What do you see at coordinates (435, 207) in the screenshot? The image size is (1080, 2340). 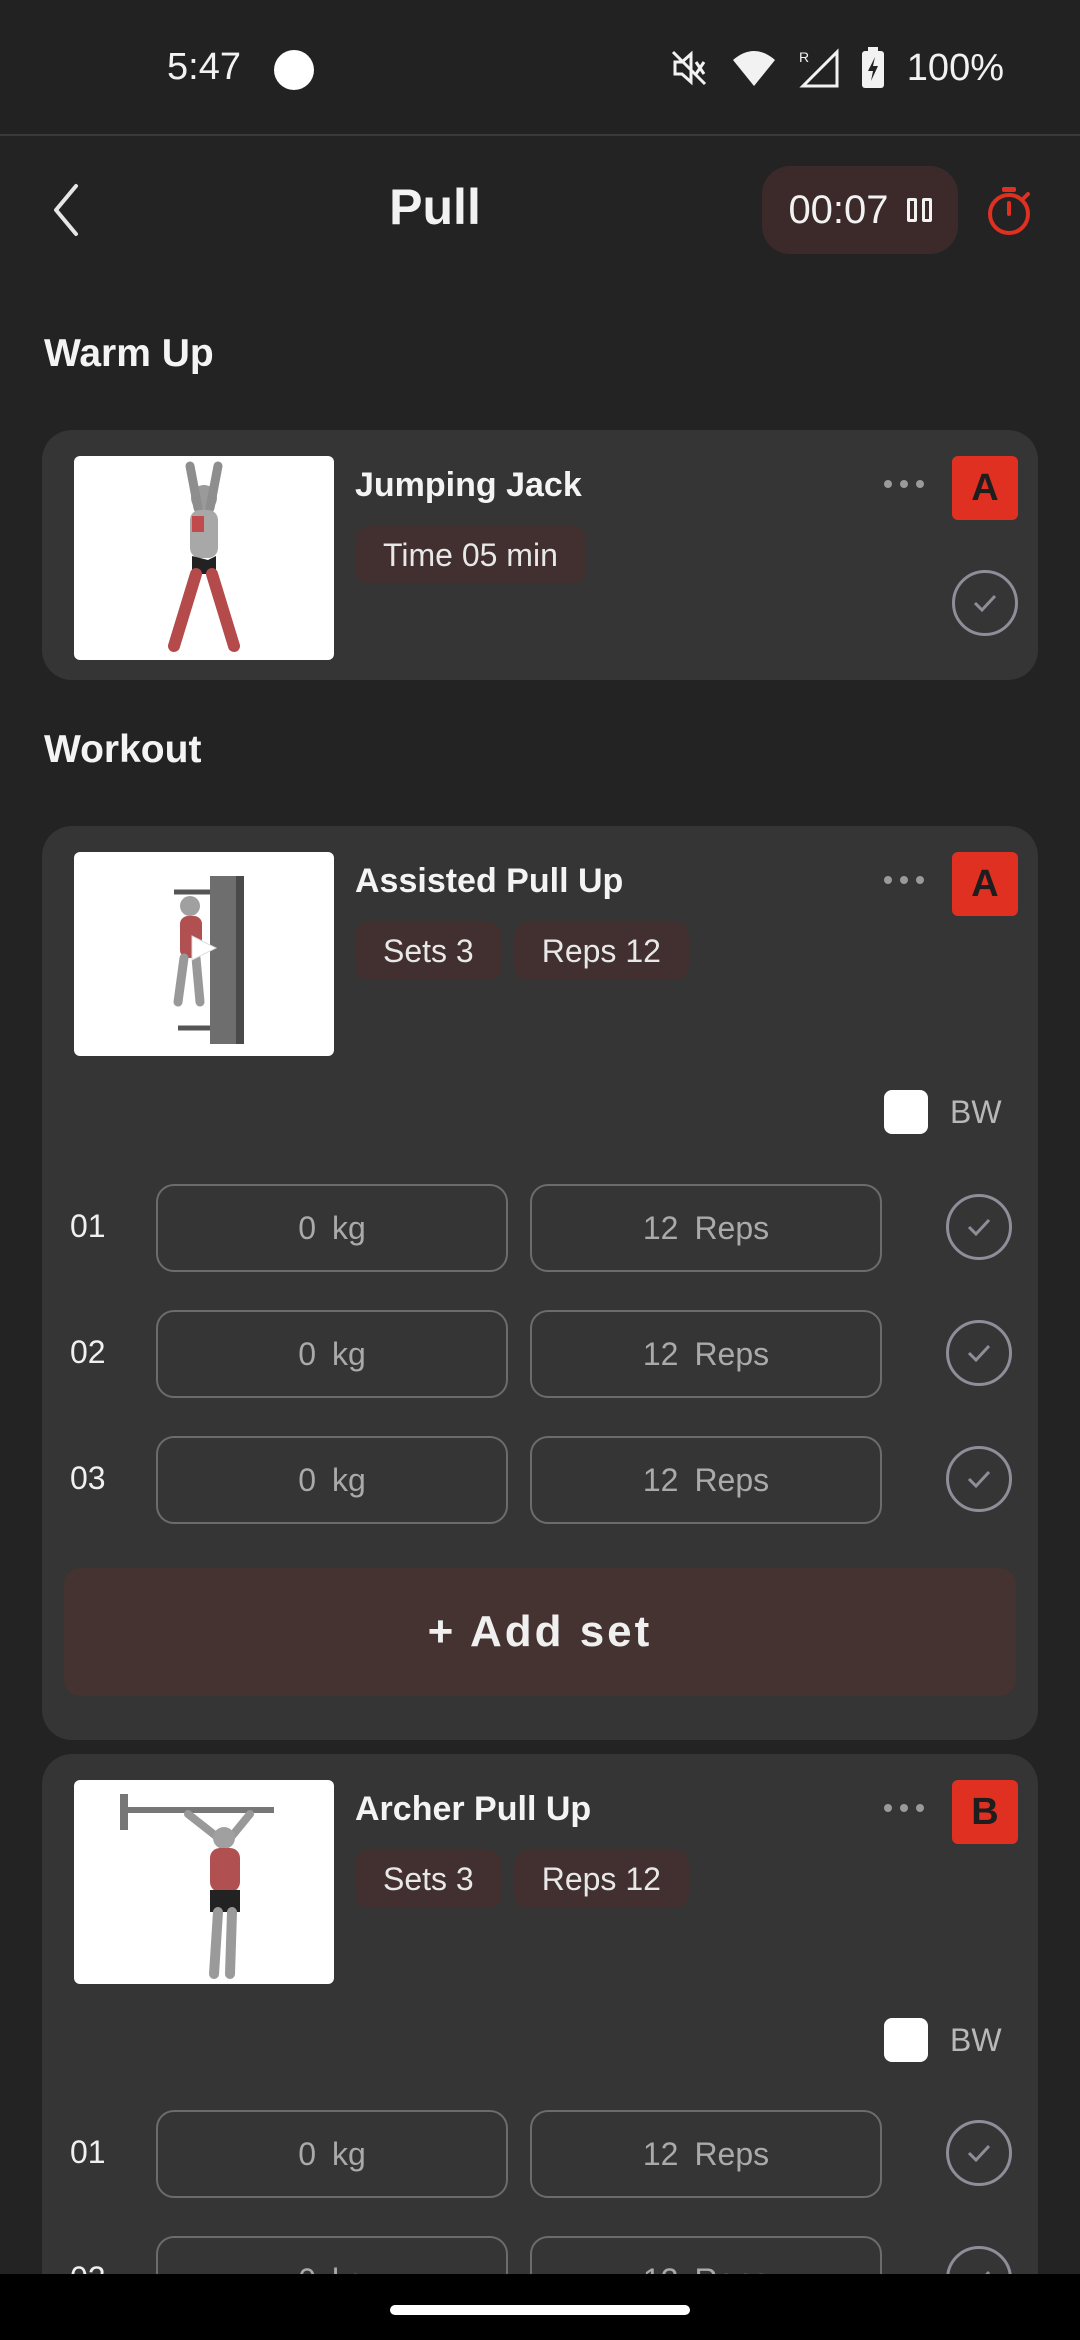 I see `page-title: Pull` at bounding box center [435, 207].